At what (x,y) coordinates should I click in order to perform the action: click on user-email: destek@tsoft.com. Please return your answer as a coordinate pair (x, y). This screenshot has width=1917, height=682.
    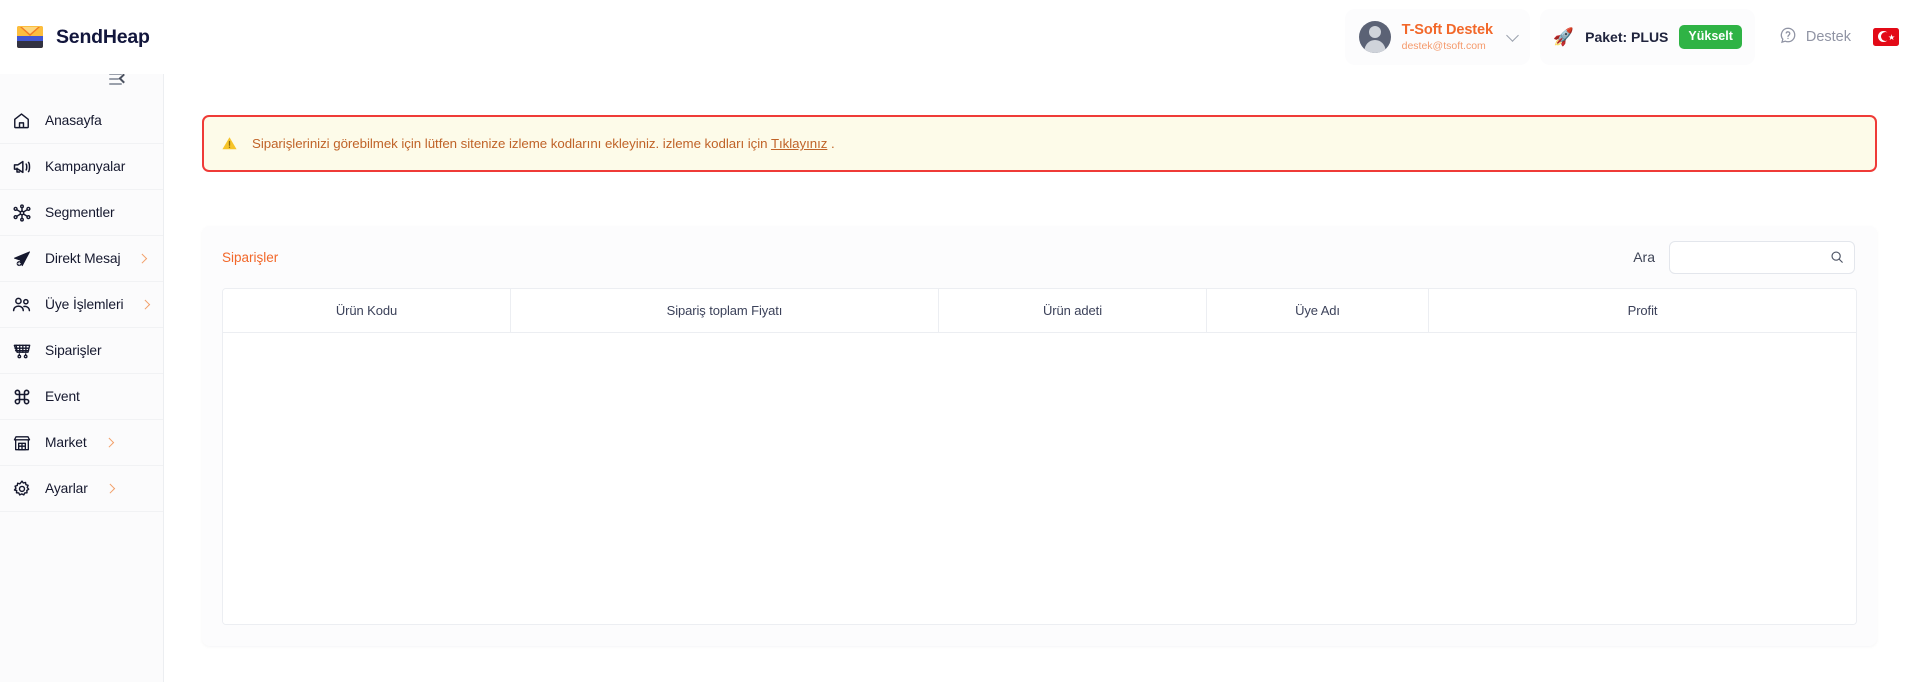
    Looking at the image, I should click on (1443, 46).